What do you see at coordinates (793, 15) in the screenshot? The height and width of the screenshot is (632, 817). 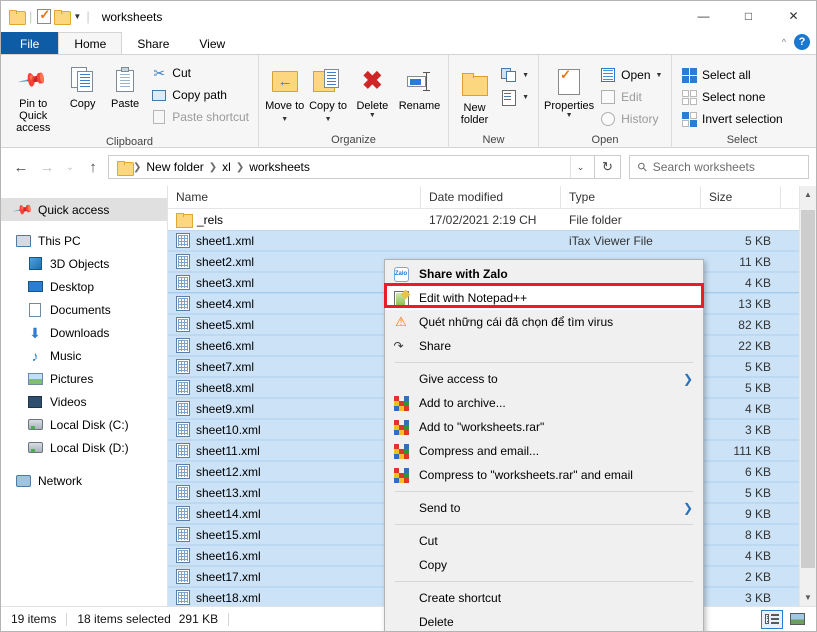 I see `close-button: ✕` at bounding box center [793, 15].